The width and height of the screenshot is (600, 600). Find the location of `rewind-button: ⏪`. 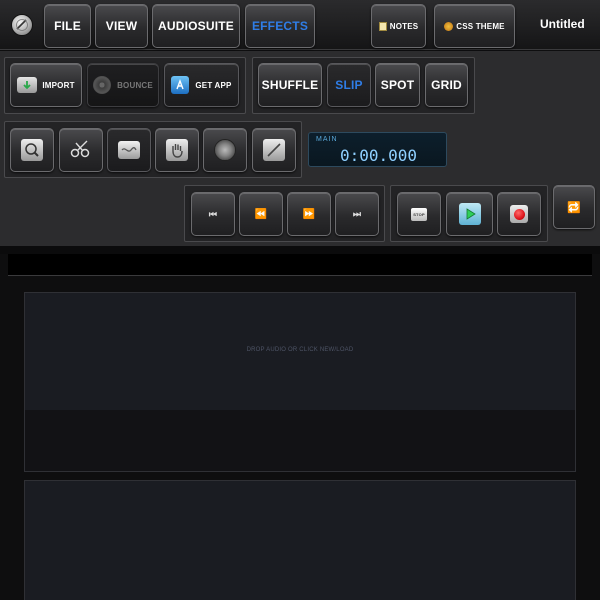

rewind-button: ⏪ is located at coordinates (261, 214).